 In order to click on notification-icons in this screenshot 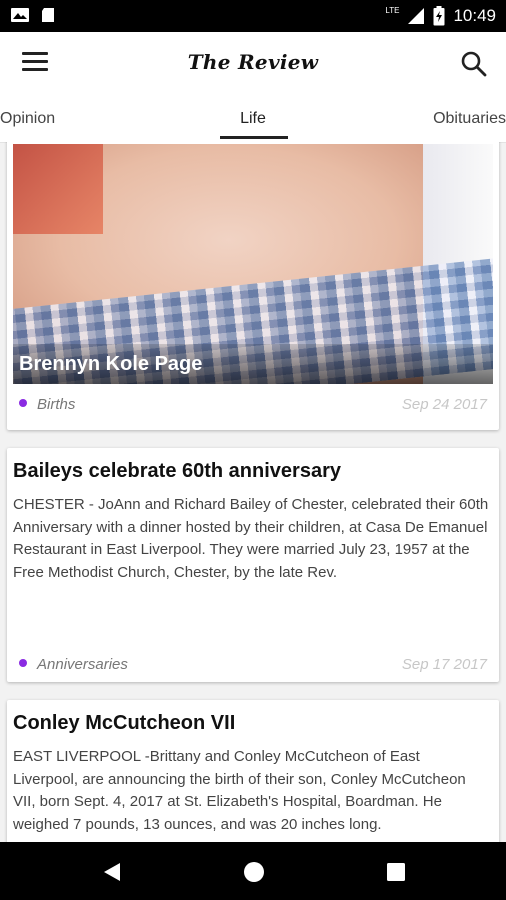, I will do `click(34, 15)`.